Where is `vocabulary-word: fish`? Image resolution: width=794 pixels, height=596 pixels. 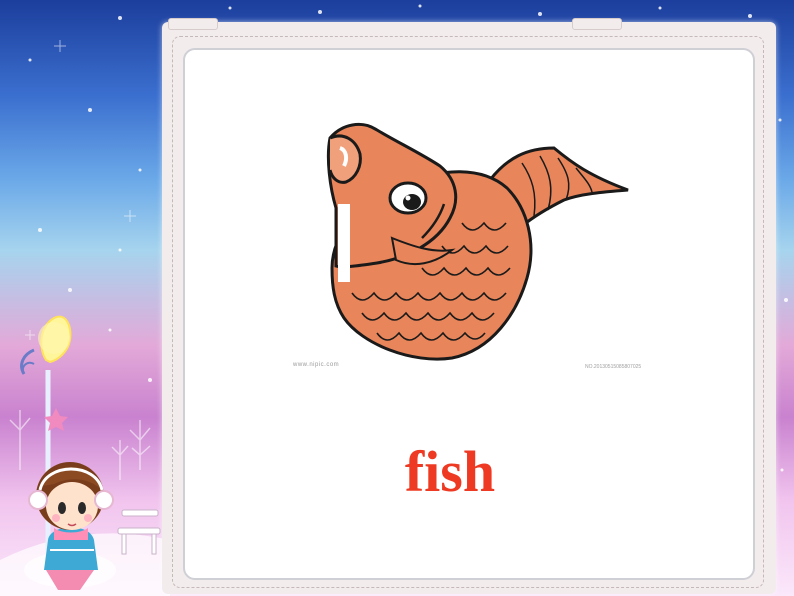 vocabulary-word: fish is located at coordinates (450, 471).